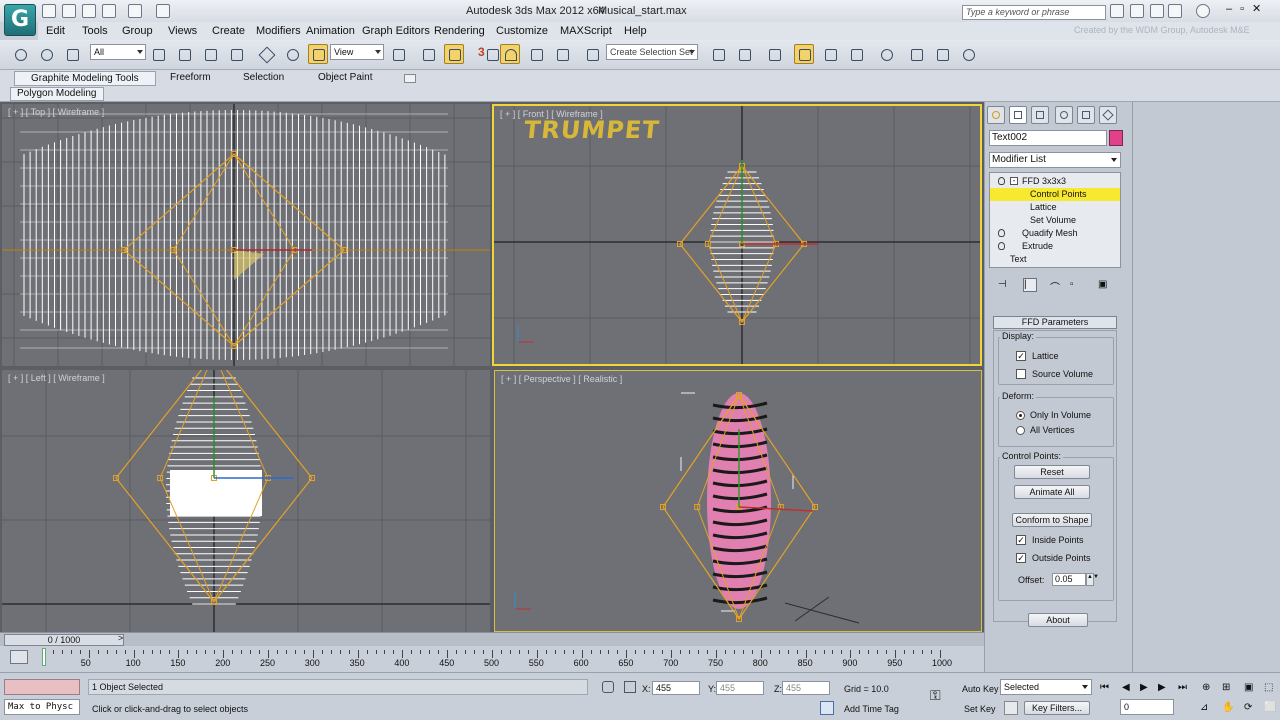 This screenshot has height=720, width=1280. Describe the element at coordinates (1069, 579) in the screenshot. I see `offset-spinner: 0.05` at that location.